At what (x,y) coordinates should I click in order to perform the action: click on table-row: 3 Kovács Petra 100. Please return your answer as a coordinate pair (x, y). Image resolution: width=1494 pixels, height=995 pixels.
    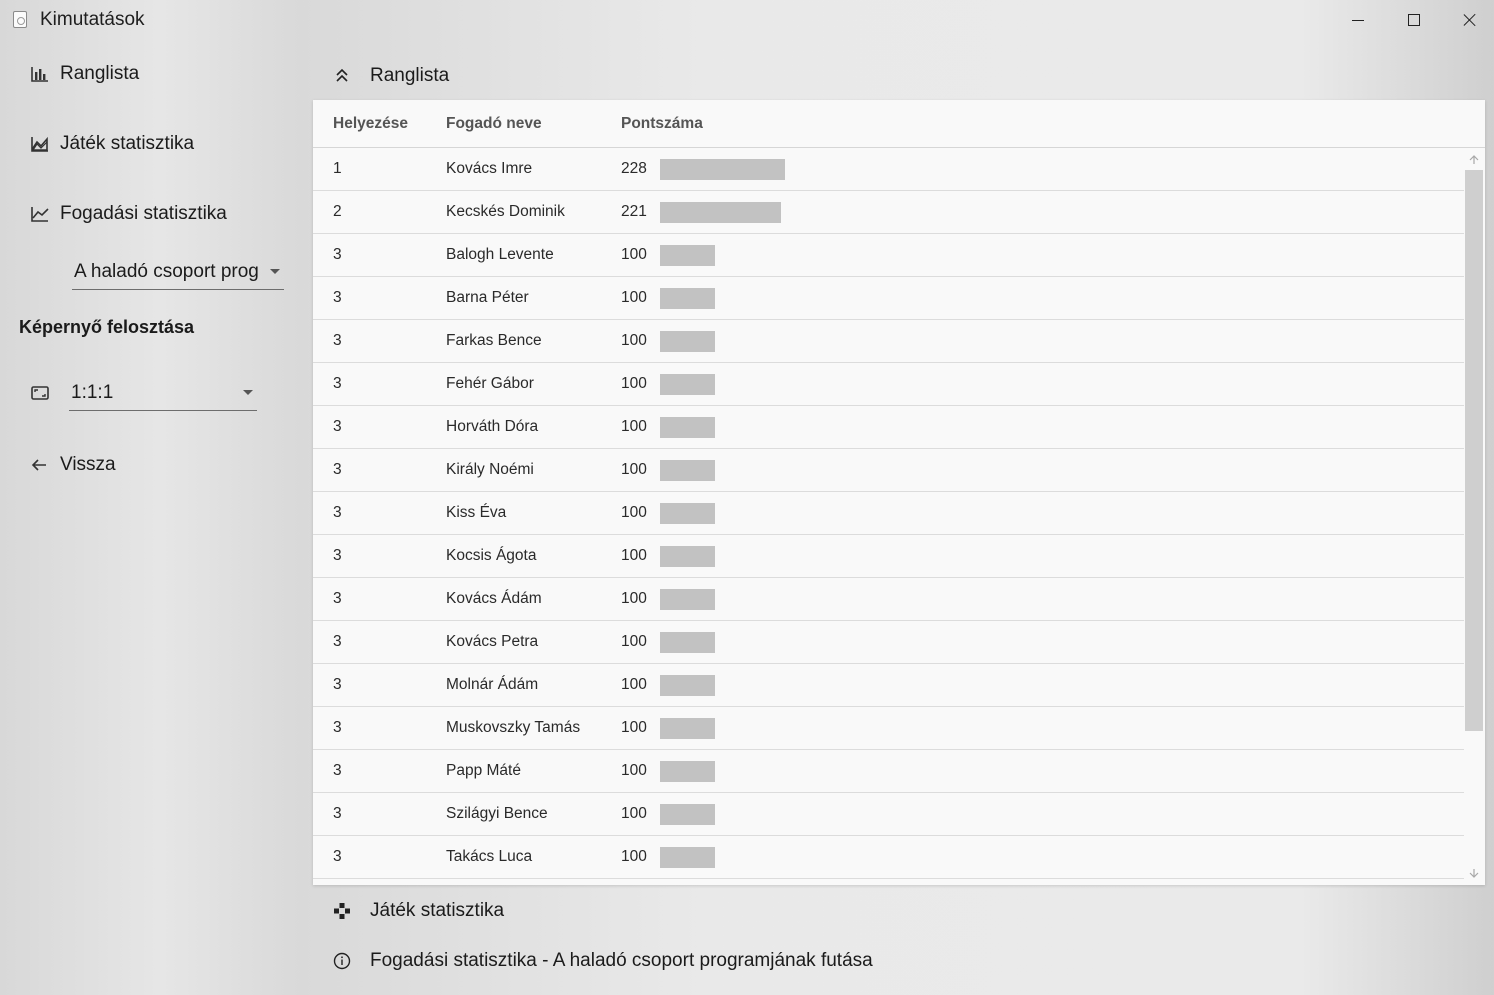
    Looking at the image, I should click on (888, 642).